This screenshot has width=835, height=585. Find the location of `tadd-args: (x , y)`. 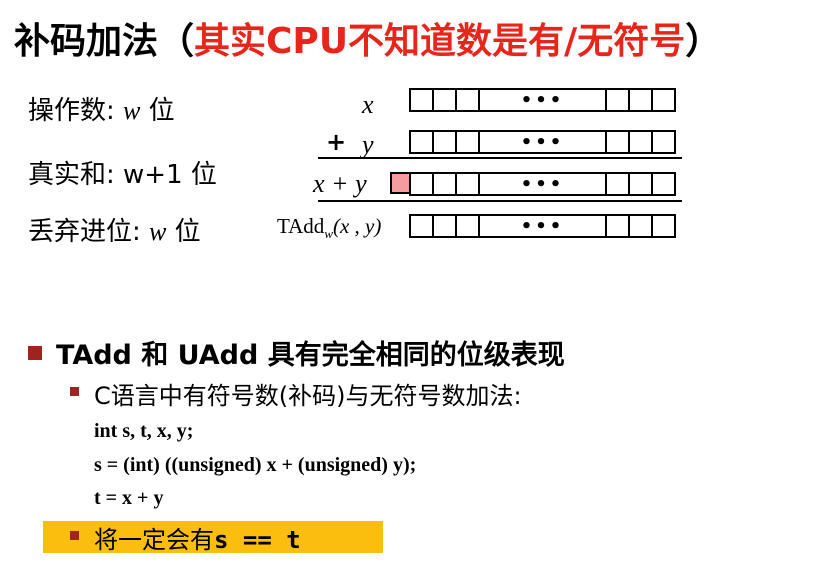

tadd-args: (x , y) is located at coordinates (357, 226).